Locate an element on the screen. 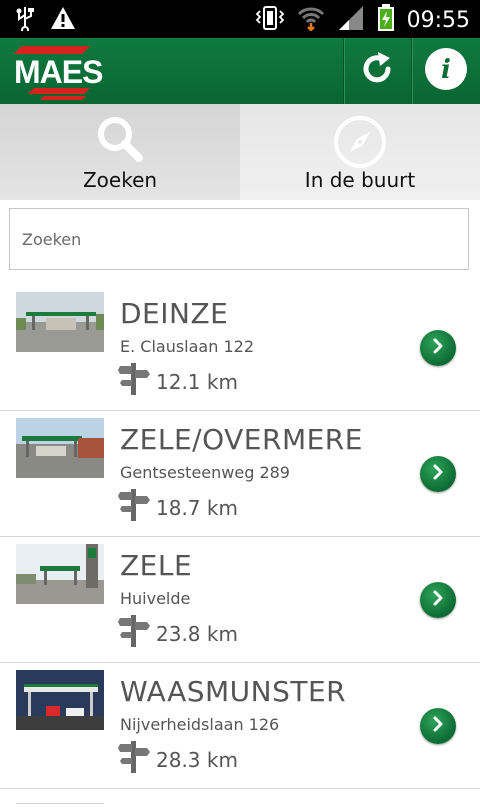 The width and height of the screenshot is (480, 809). station-name: ZELE is located at coordinates (156, 565).